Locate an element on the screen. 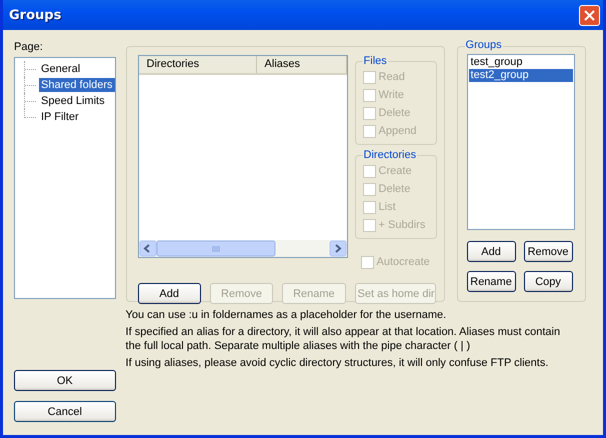 The image size is (606, 438). help-text: You can use :u in foldernames as a placeholder for the username. is located at coordinates (287, 315).